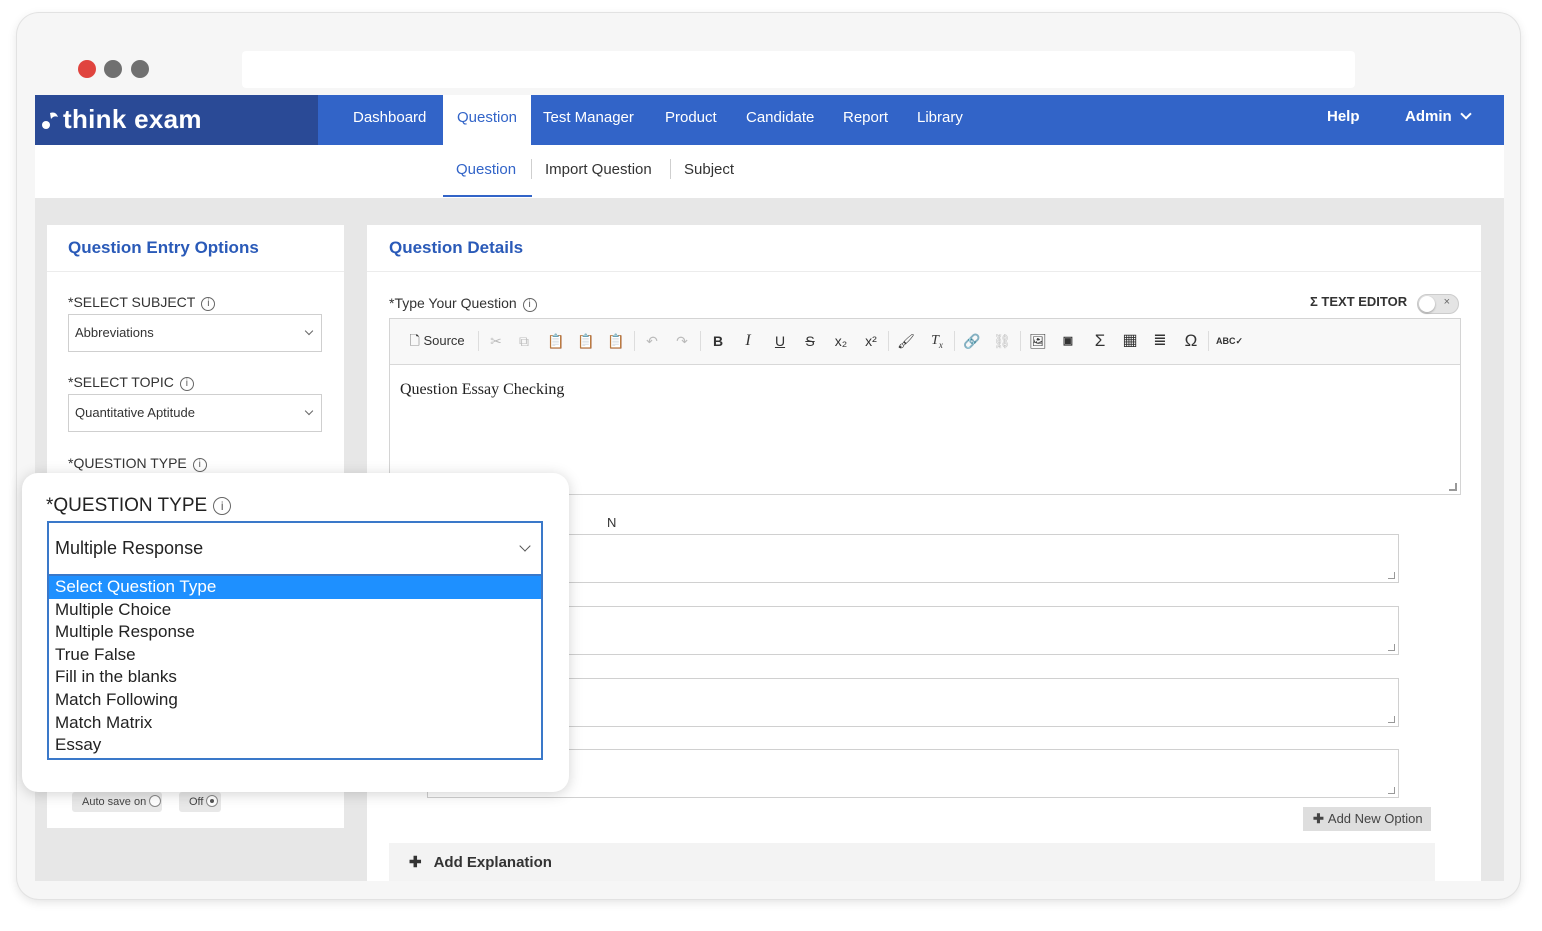 This screenshot has height=931, width=1542. I want to click on horizontal-line-icon: ≣, so click(1160, 341).